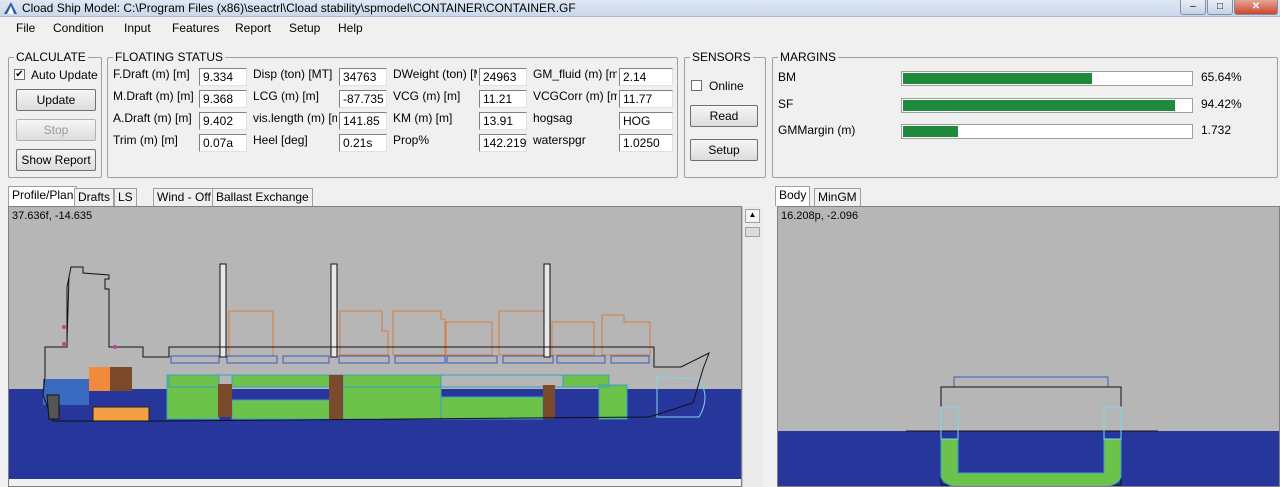 The width and height of the screenshot is (1280, 487). What do you see at coordinates (1221, 77) in the screenshot?
I see `margin-value: 65.64%` at bounding box center [1221, 77].